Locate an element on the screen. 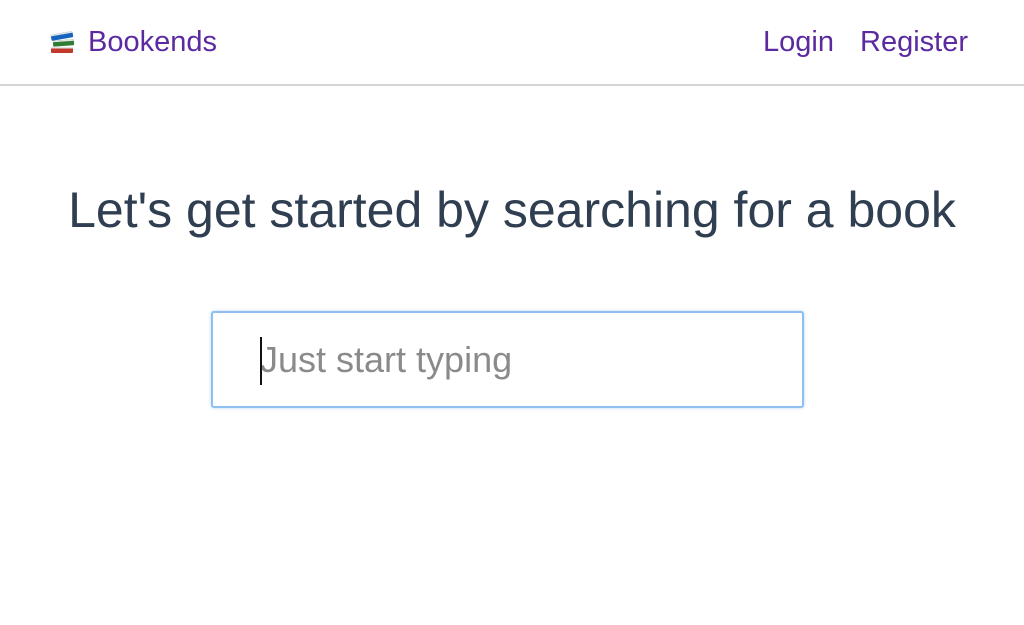 Image resolution: width=1024 pixels, height=625 pixels. register-link: Register is located at coordinates (914, 42).